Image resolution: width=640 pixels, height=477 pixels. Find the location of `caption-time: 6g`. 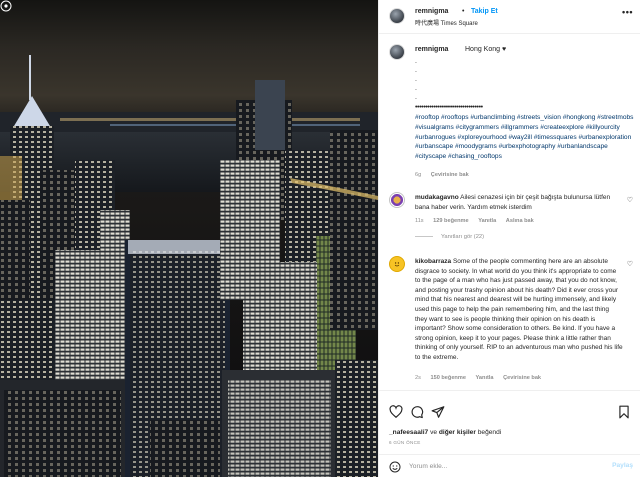

caption-time: 6g is located at coordinates (418, 175).